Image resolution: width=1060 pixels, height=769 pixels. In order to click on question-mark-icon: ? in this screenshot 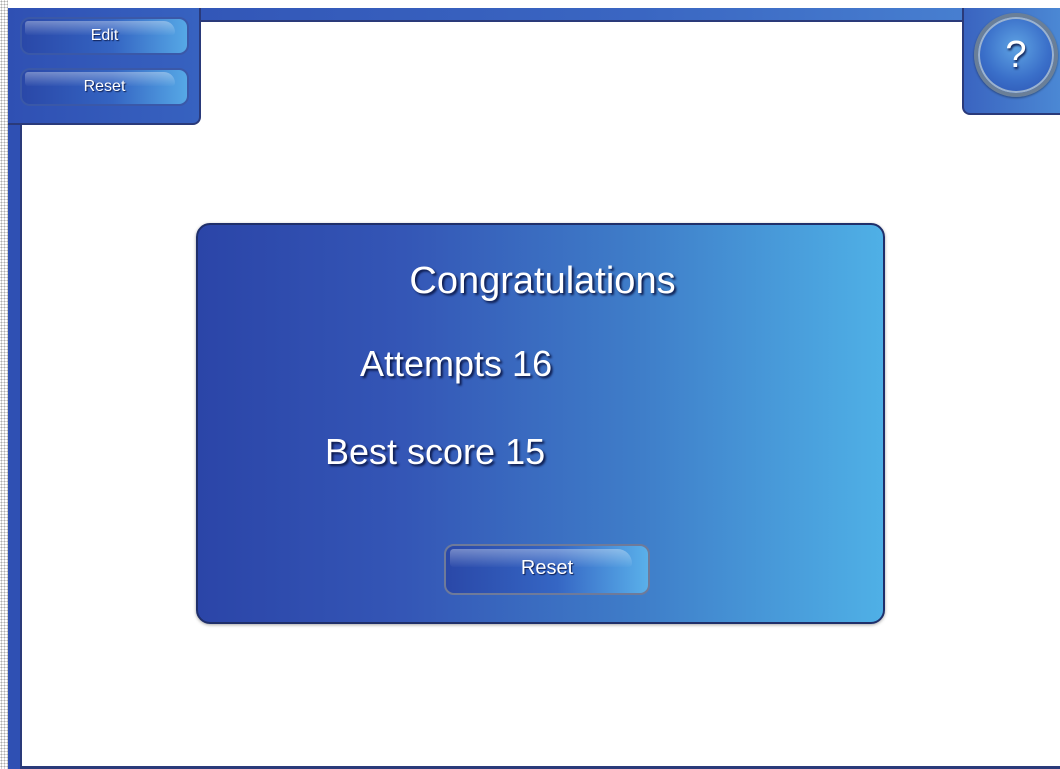, I will do `click(1016, 55)`.